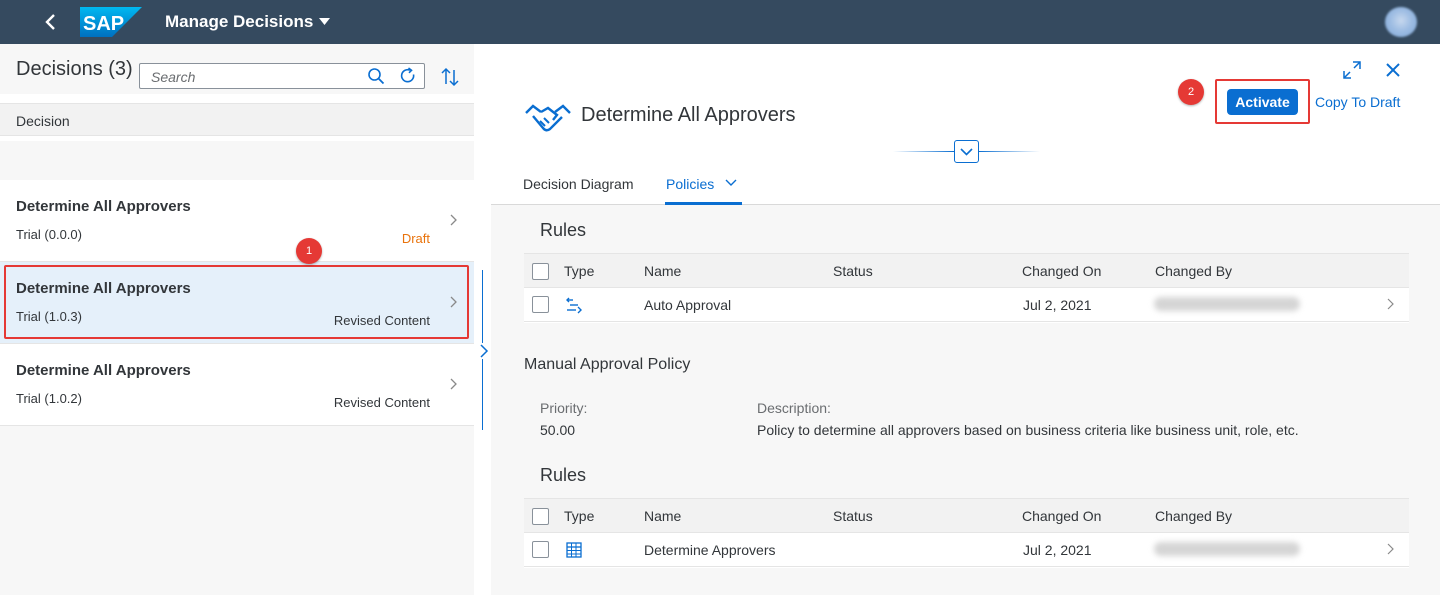  I want to click on table-row: Determine Approvers Jul 2, 2021, so click(966, 550).